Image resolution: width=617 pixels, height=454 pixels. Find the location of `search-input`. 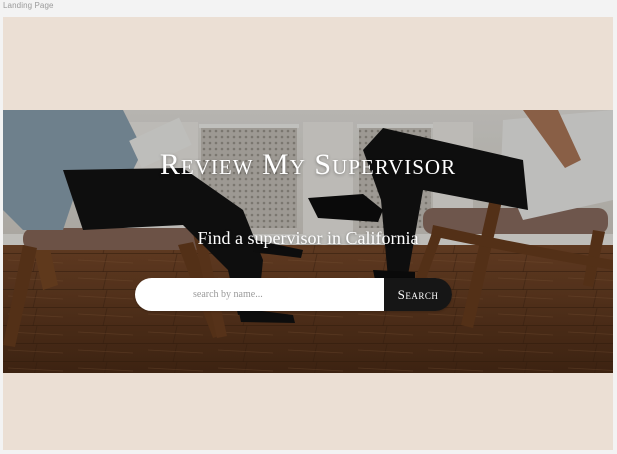

search-input is located at coordinates (259, 294).